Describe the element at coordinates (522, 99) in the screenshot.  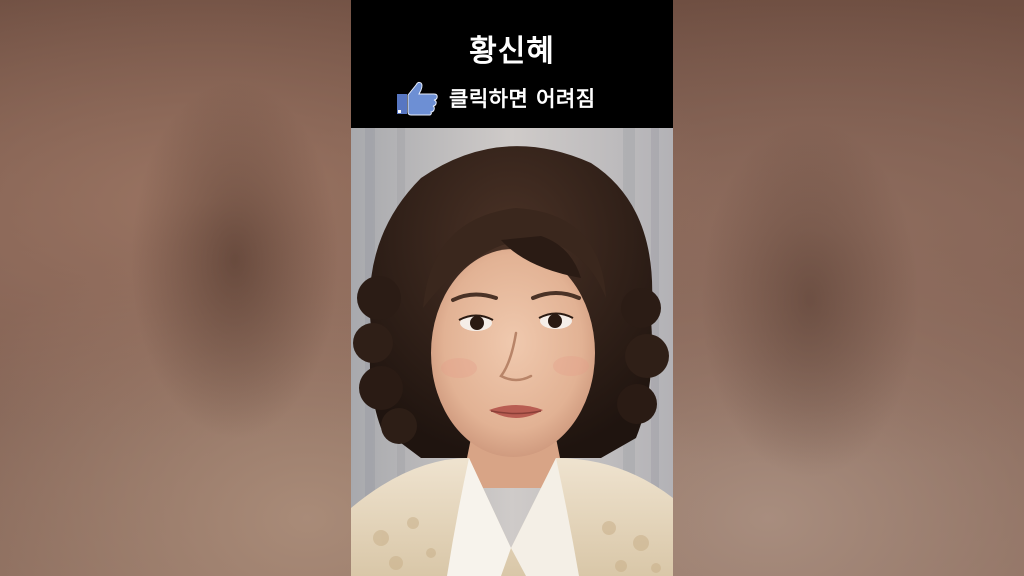
I see `cta-text: 클릭하면 어려짐` at that location.